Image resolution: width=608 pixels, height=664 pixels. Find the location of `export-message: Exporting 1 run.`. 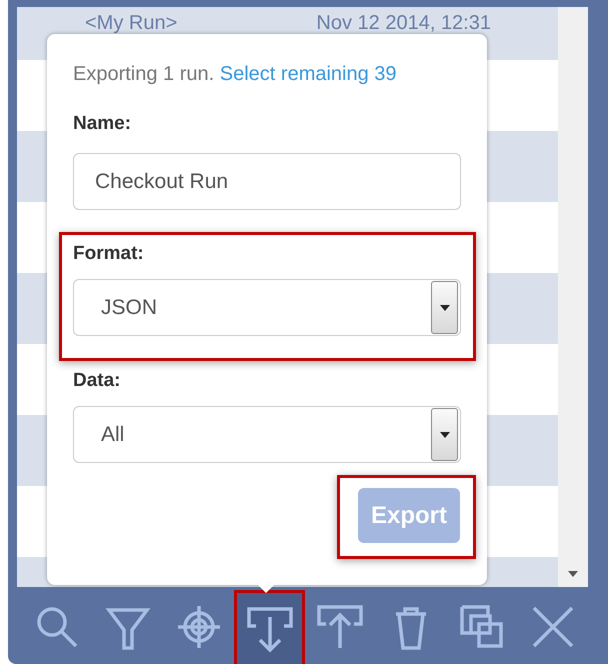

export-message: Exporting 1 run. is located at coordinates (143, 74).